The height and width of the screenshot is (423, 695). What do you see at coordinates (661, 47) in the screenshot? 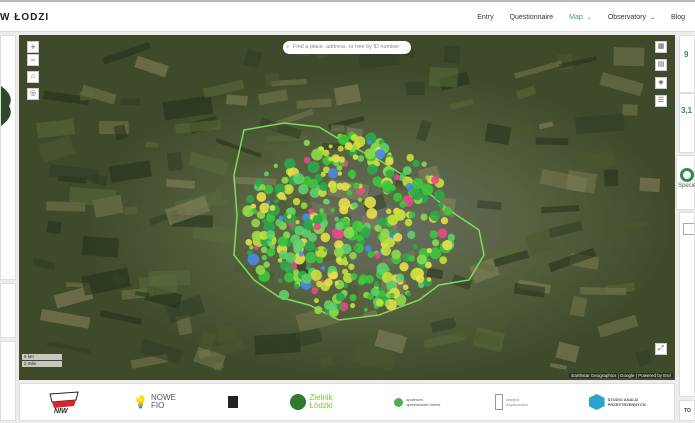
I see `basemap-button: ▦` at bounding box center [661, 47].